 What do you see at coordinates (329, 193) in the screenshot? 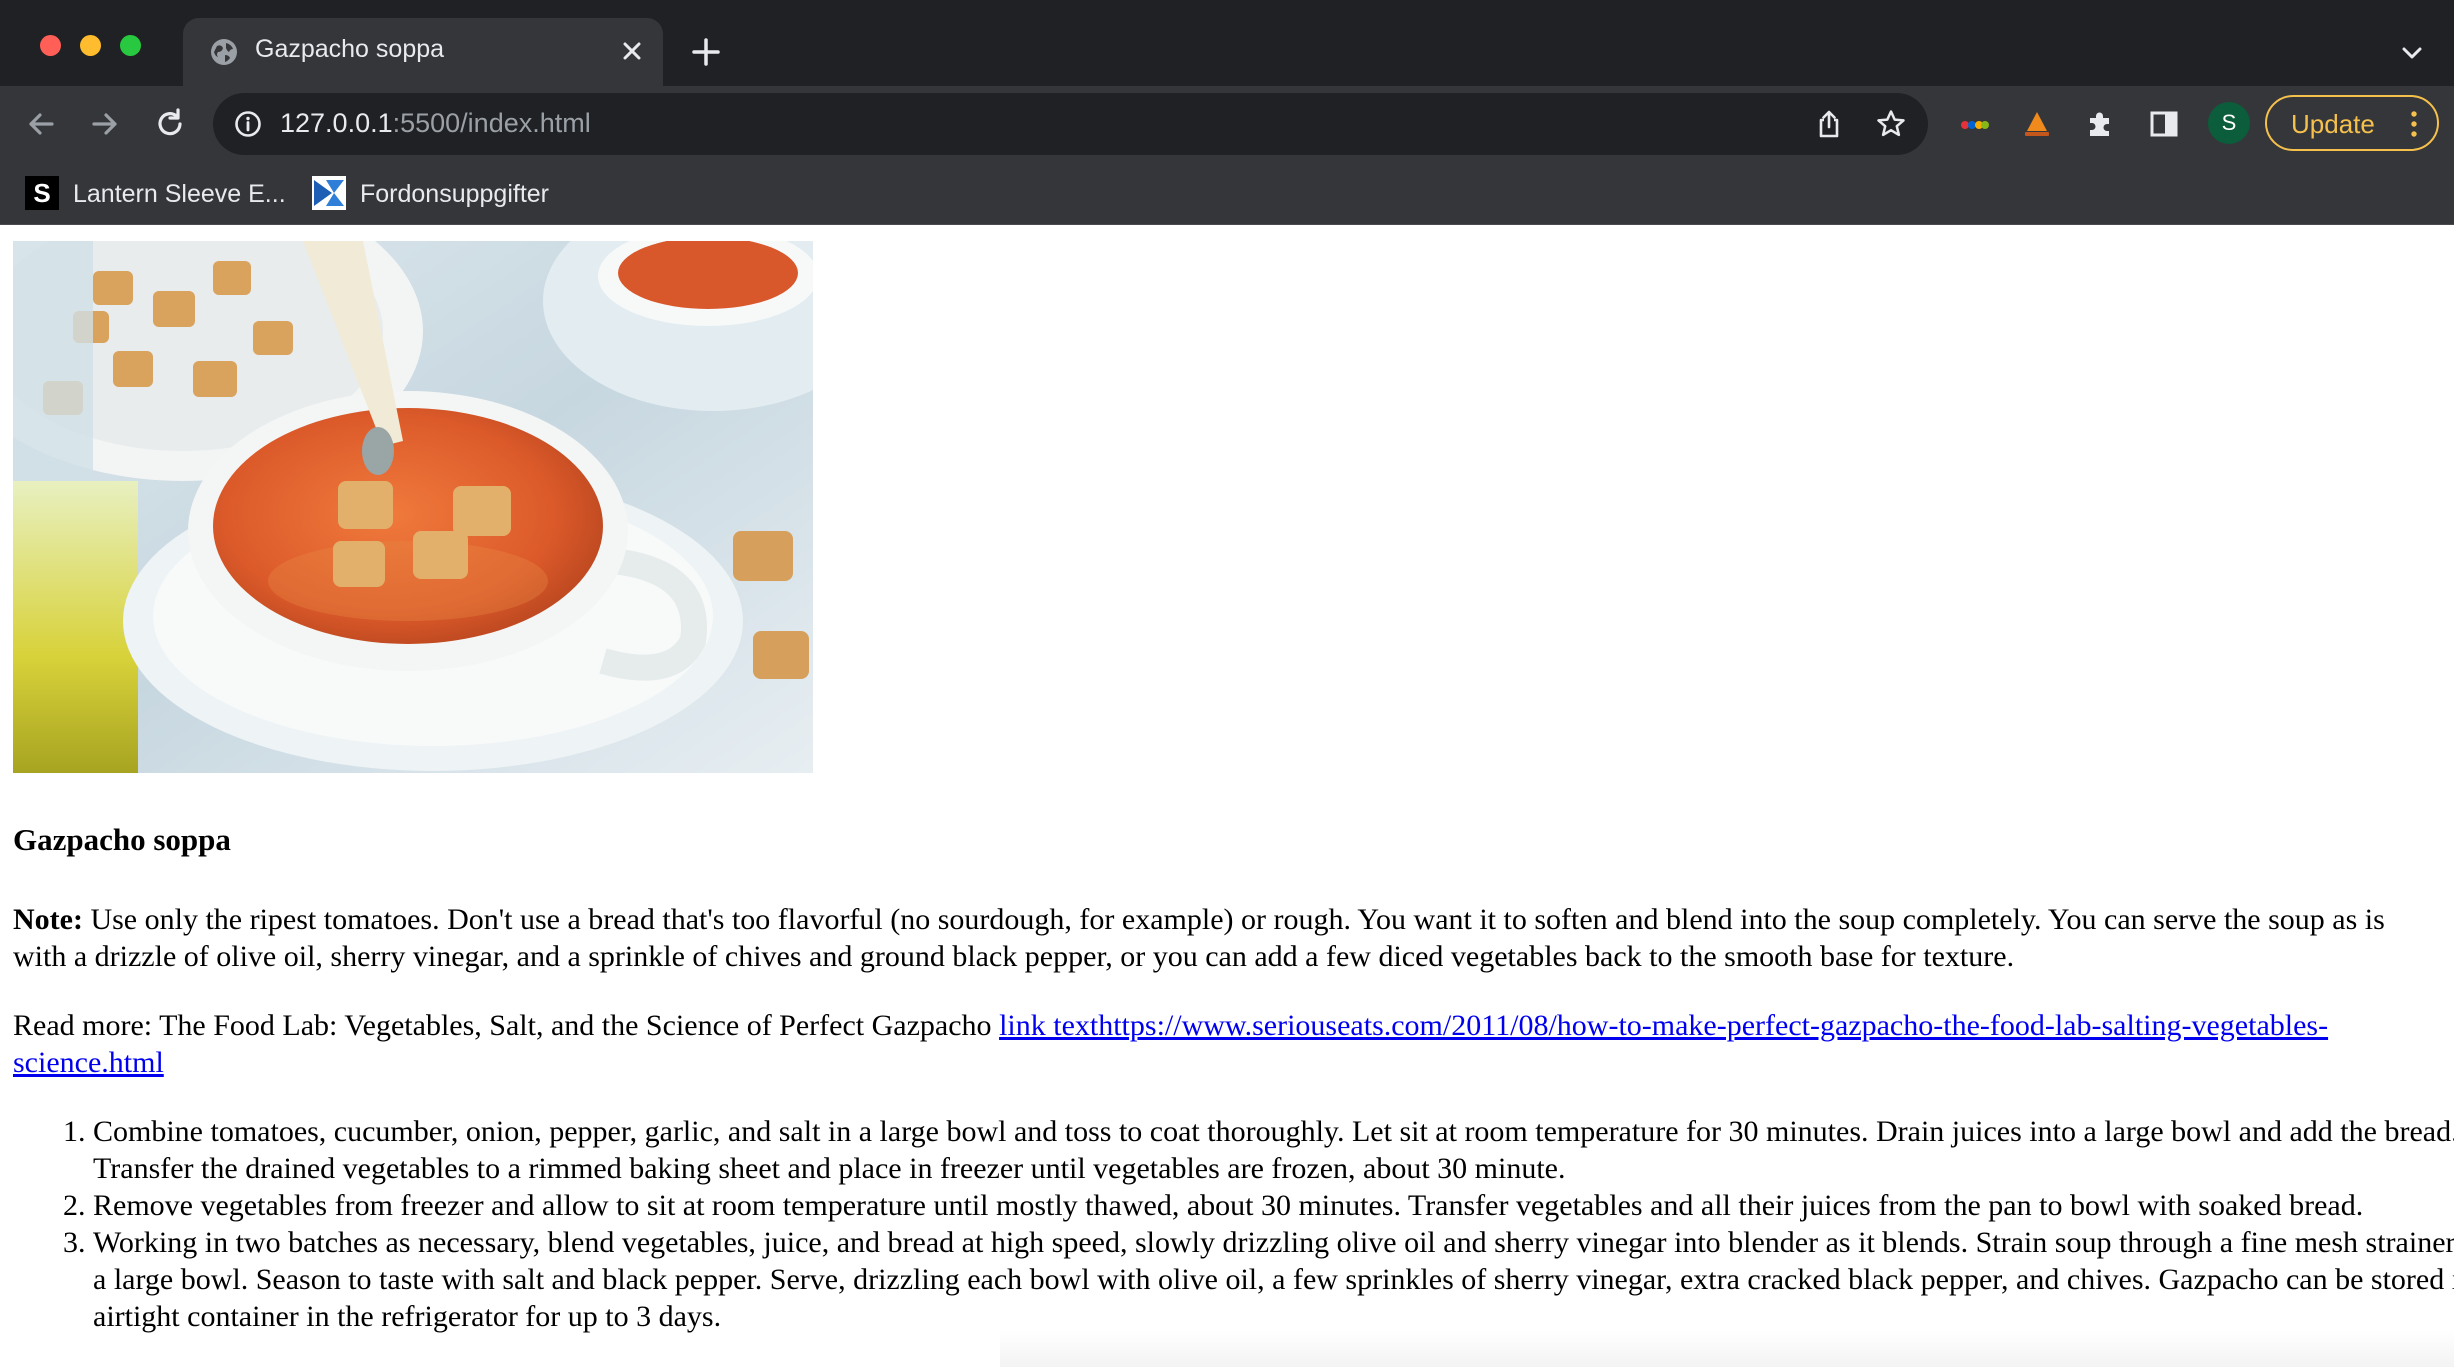
I see `transportstyrelsen-icon` at bounding box center [329, 193].